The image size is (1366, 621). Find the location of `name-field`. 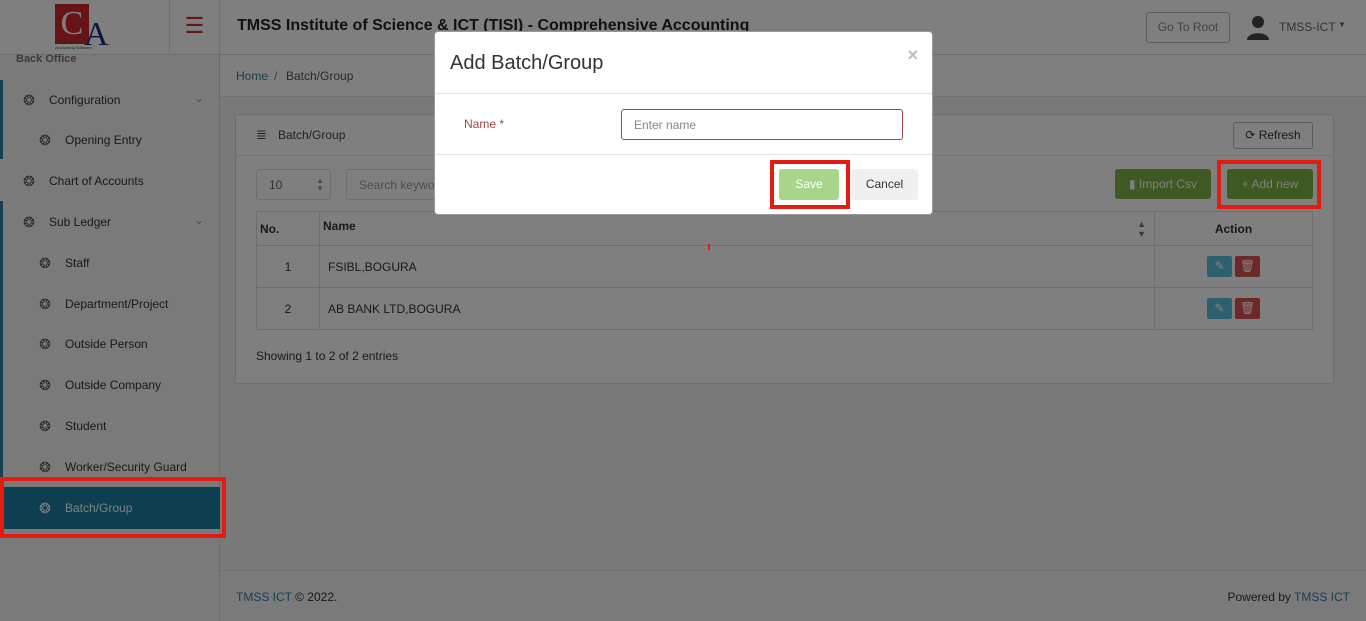

name-field is located at coordinates (762, 124).